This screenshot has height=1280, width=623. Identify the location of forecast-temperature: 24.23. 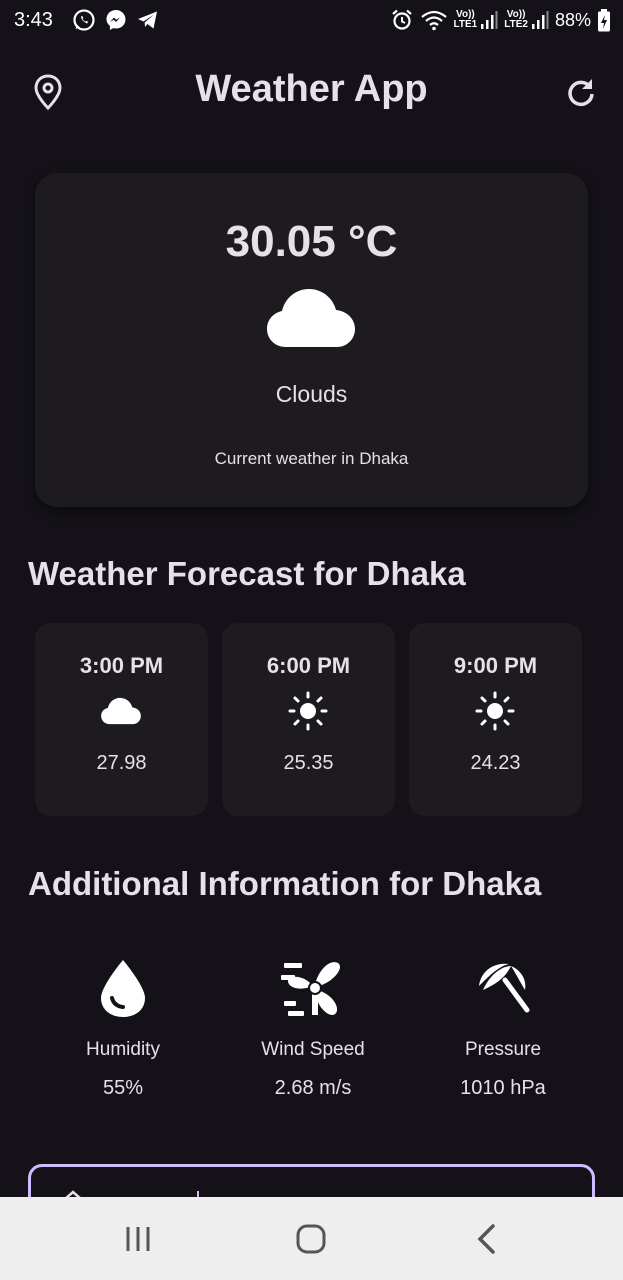
(495, 763).